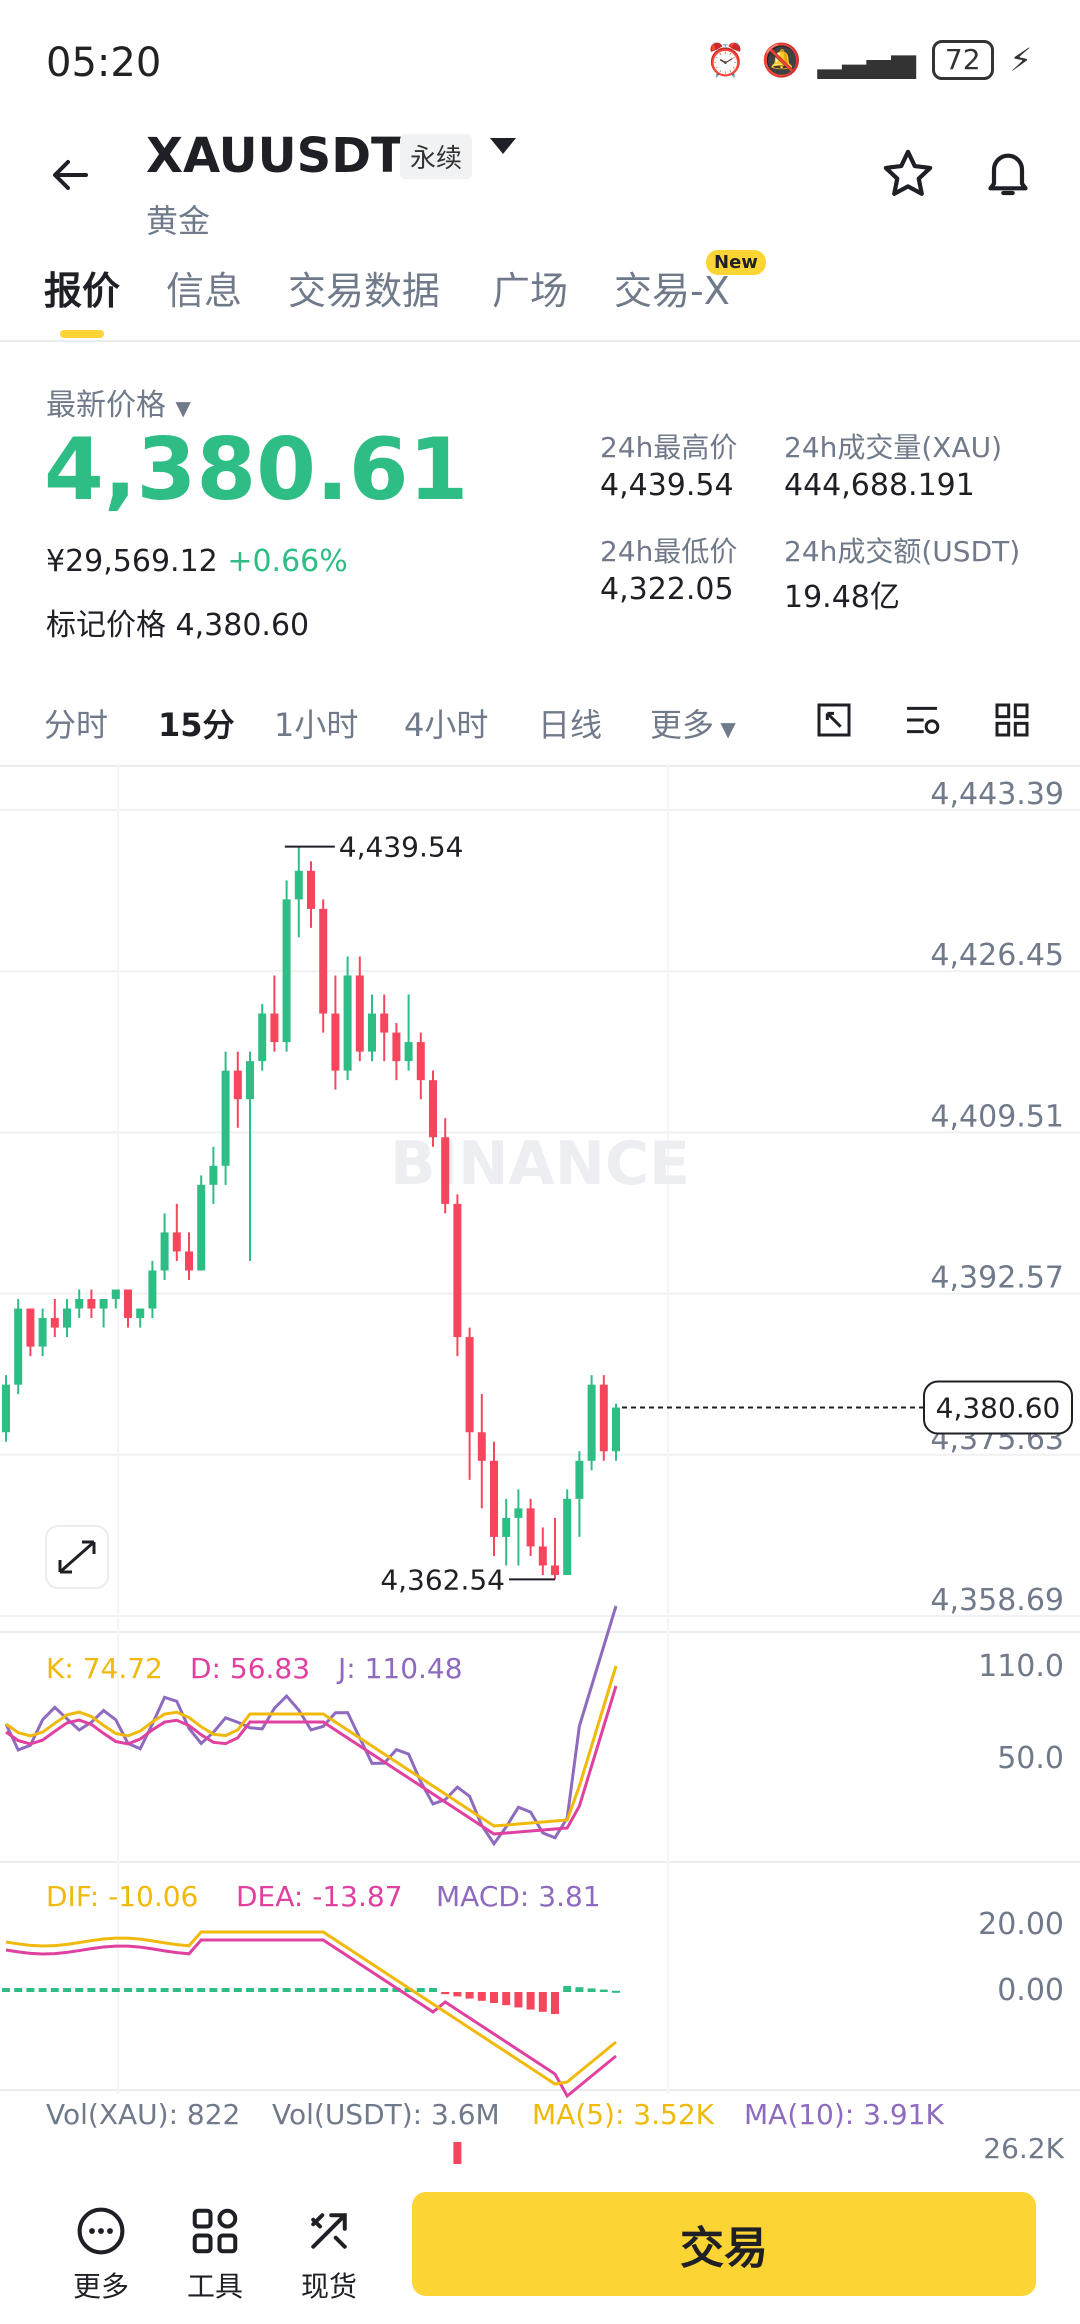 This screenshot has height=2324, width=1080. Describe the element at coordinates (893, 447) in the screenshot. I see `volume-label: 24h成交量(XAU)` at that location.